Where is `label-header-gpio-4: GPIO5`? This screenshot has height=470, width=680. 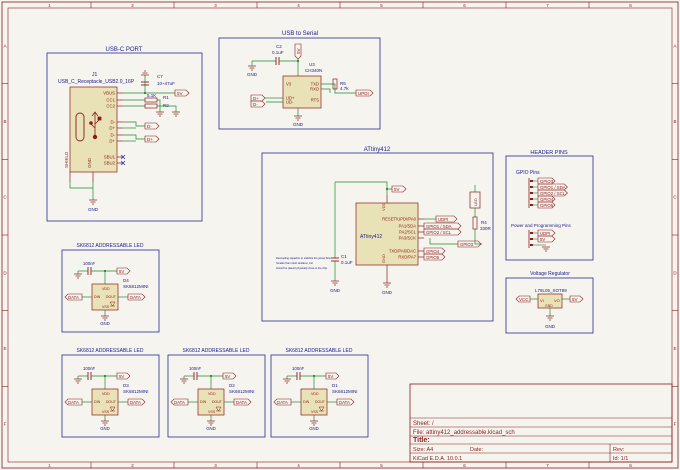
label-header-gpio-4: GPIO5 is located at coordinates (546, 205).